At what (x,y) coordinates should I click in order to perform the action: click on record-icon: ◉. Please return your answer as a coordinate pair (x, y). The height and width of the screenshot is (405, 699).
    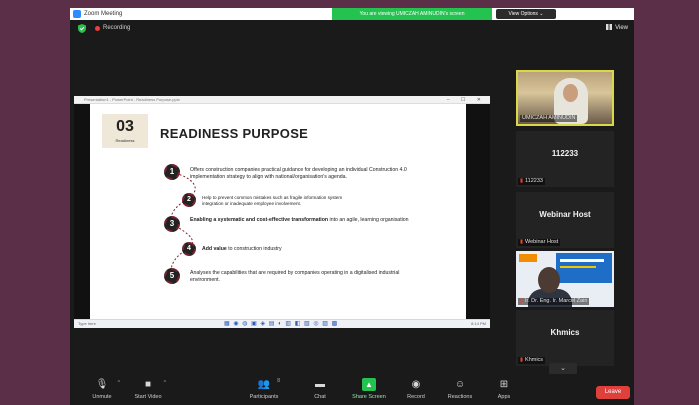
    Looking at the image, I should click on (416, 384).